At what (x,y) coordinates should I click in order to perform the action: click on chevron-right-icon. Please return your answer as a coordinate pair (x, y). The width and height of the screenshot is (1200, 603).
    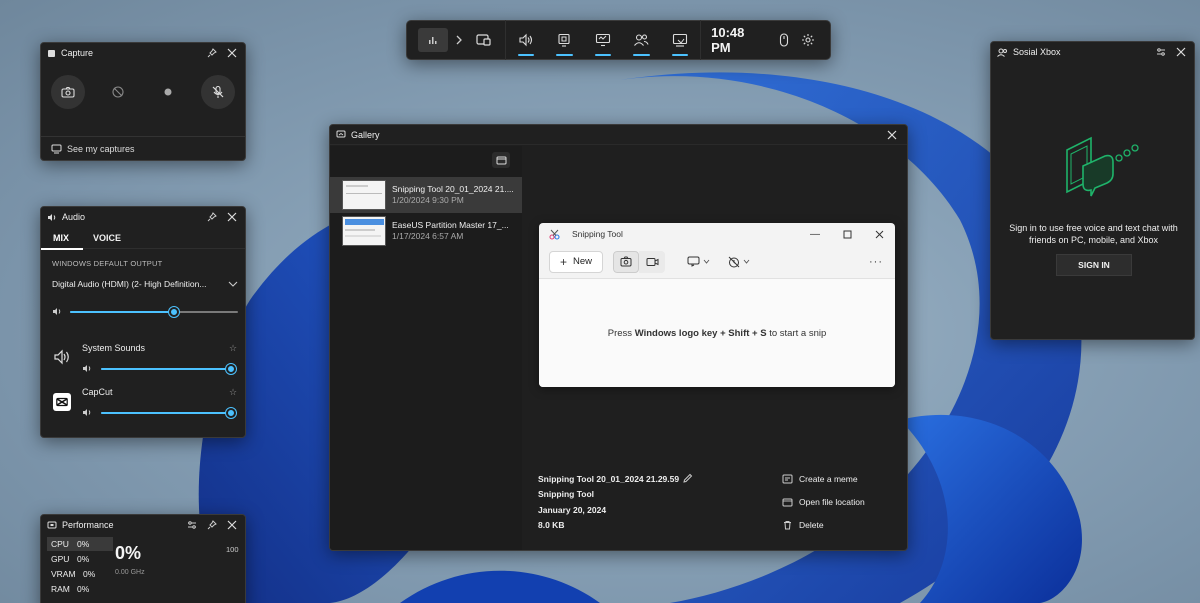
    Looking at the image, I should click on (459, 40).